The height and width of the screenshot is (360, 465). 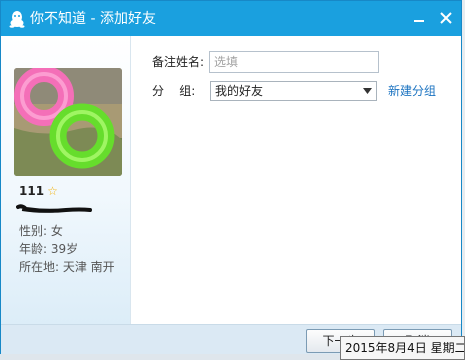 What do you see at coordinates (52, 191) in the screenshot?
I see `star-icon: ☆` at bounding box center [52, 191].